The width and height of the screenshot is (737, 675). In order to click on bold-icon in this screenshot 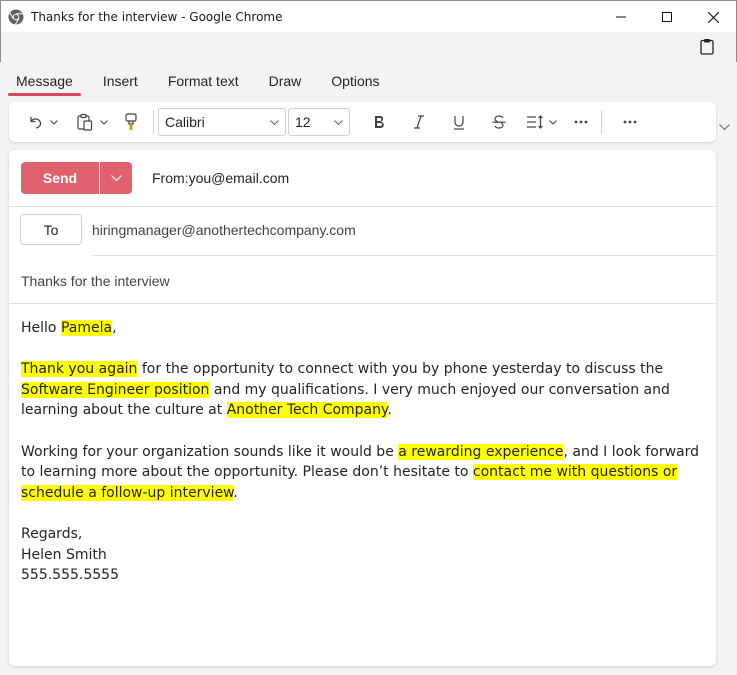, I will do `click(379, 122)`.